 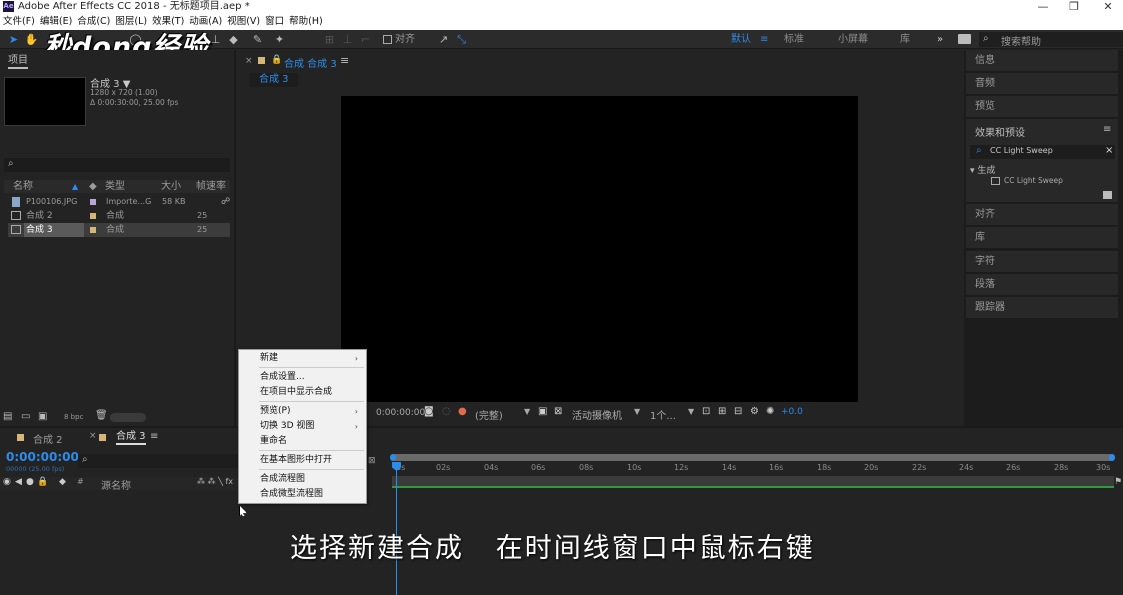 I want to click on column-name: 名称, so click(x=23, y=186).